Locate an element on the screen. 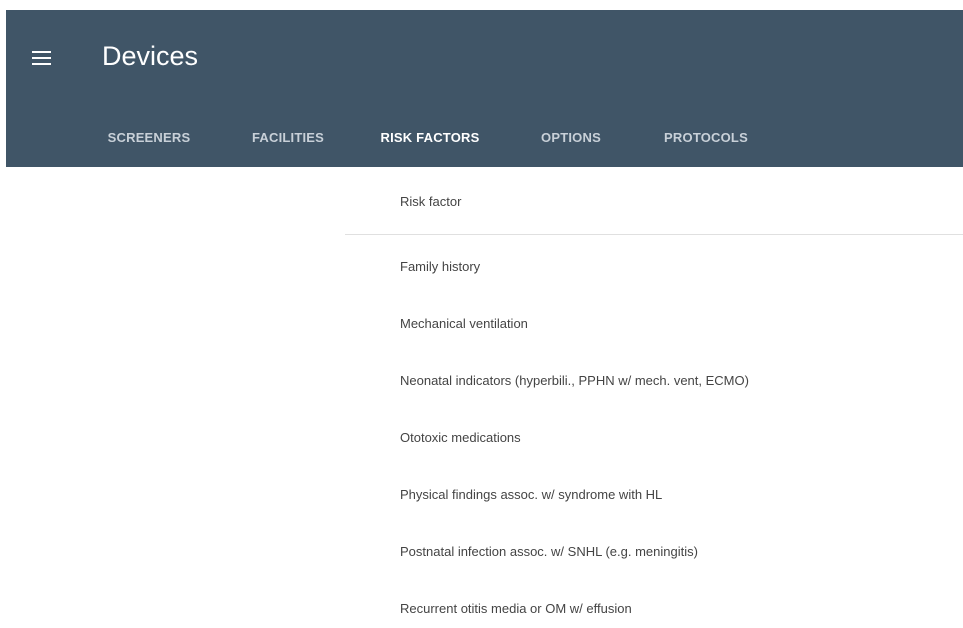 The height and width of the screenshot is (628, 963). page-title: Devices is located at coordinates (150, 56).